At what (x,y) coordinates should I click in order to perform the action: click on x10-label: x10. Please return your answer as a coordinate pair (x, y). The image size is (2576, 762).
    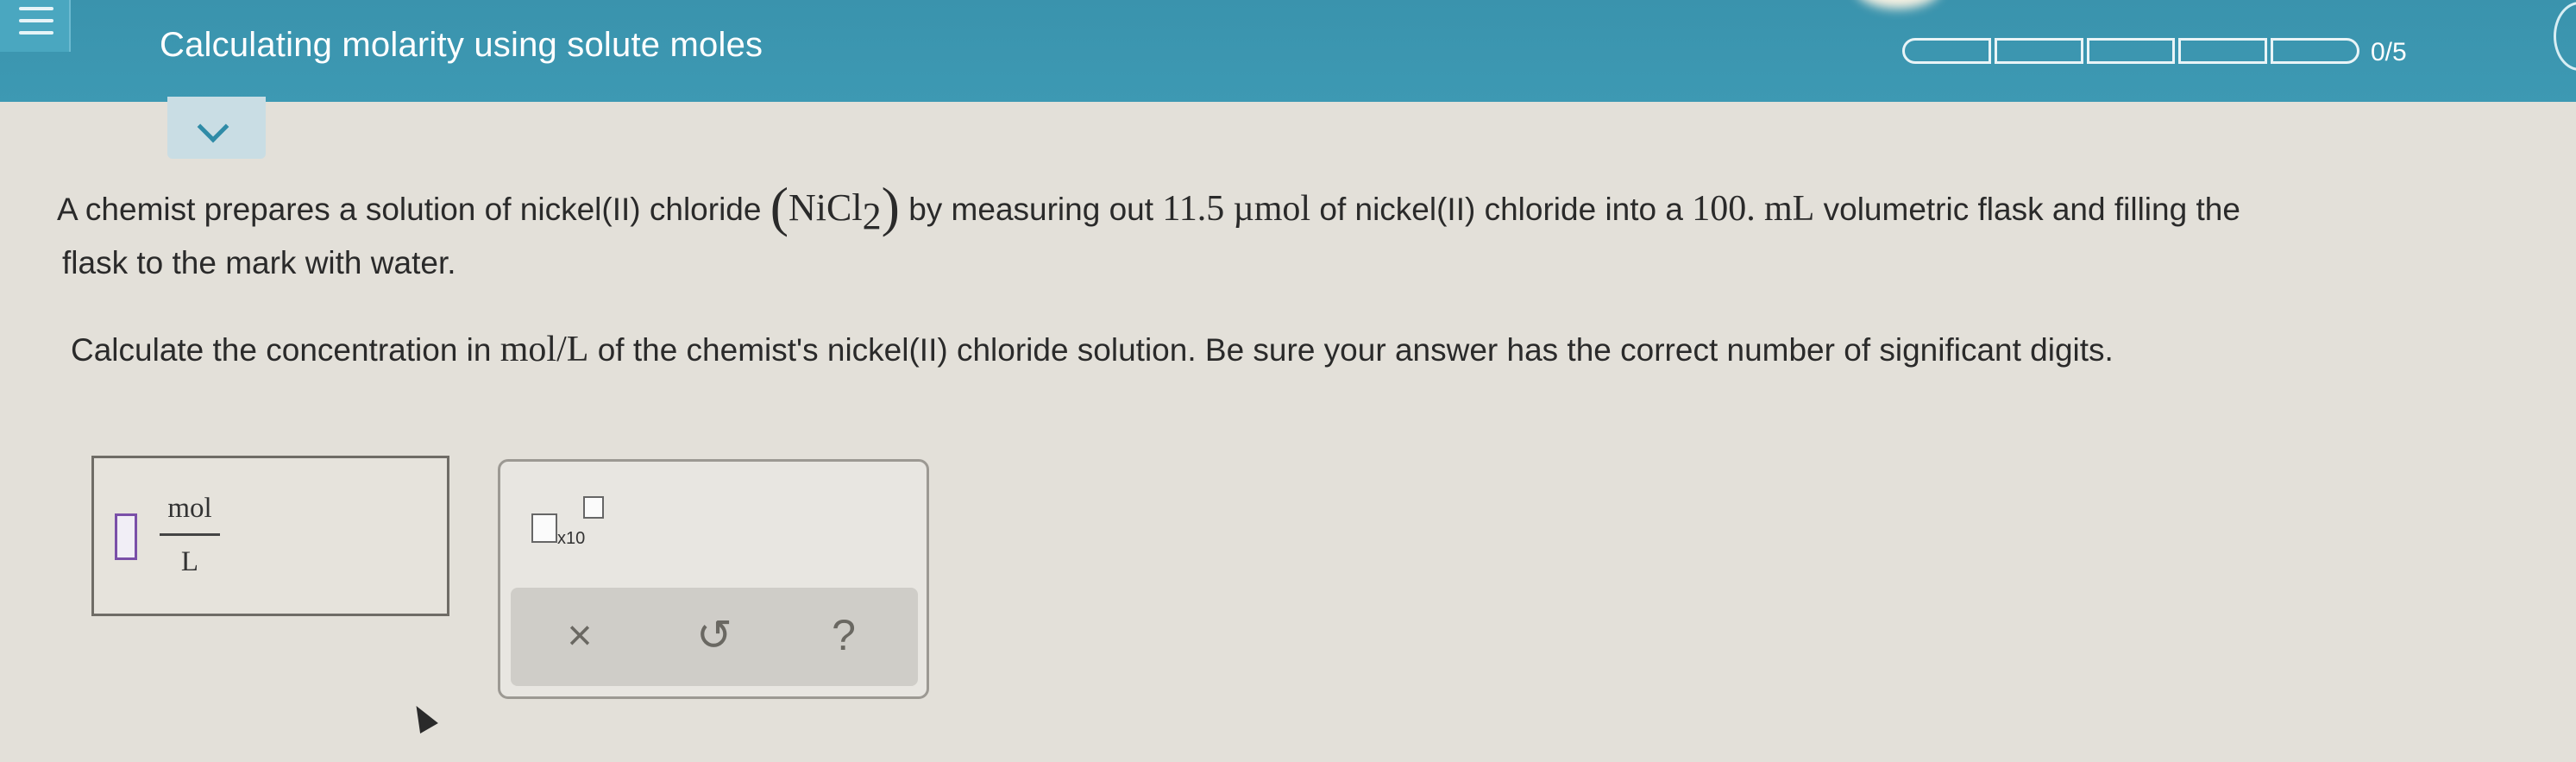
    Looking at the image, I should click on (571, 538).